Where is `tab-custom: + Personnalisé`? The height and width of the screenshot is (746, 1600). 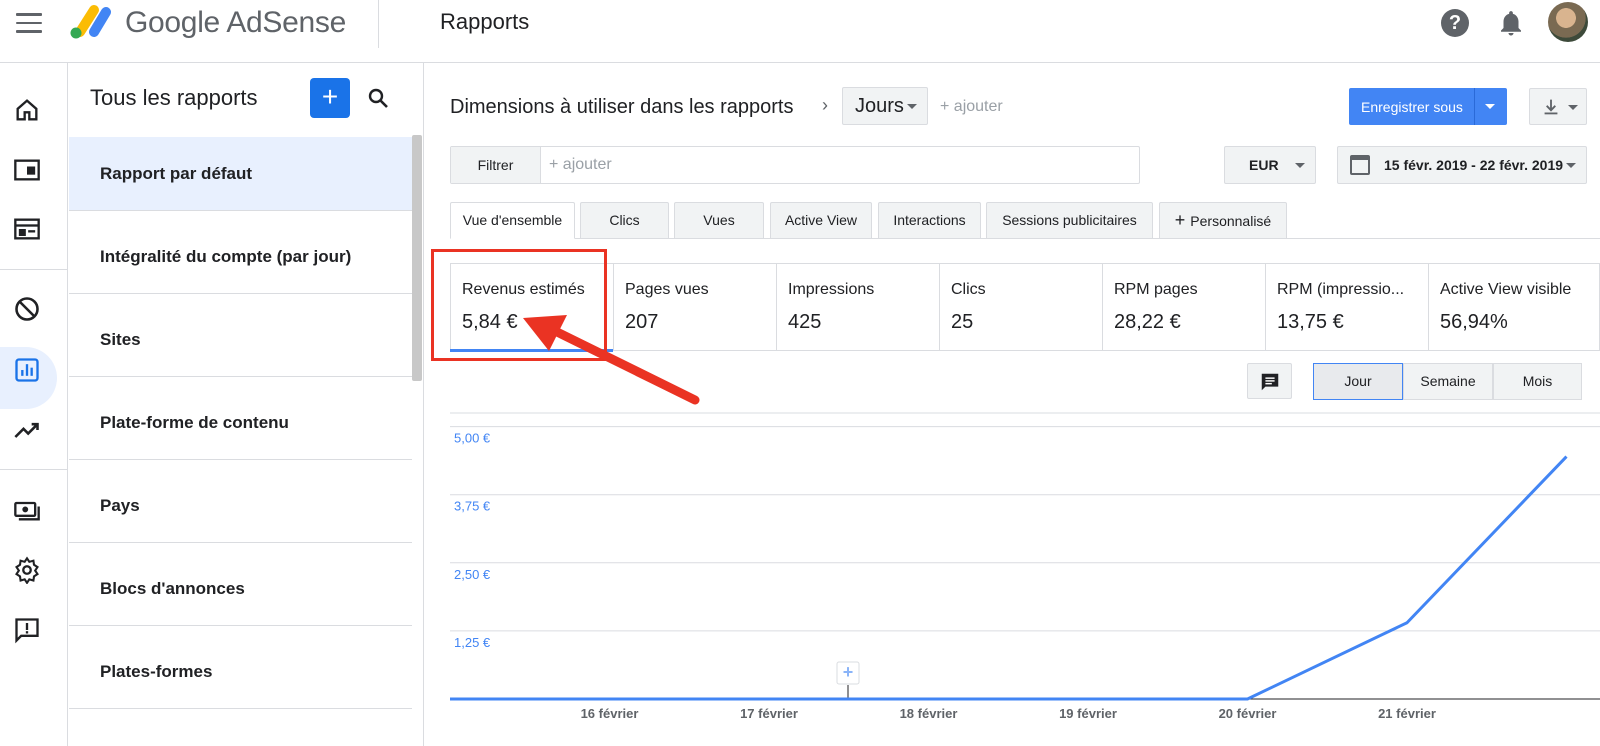 tab-custom: + Personnalisé is located at coordinates (1223, 220).